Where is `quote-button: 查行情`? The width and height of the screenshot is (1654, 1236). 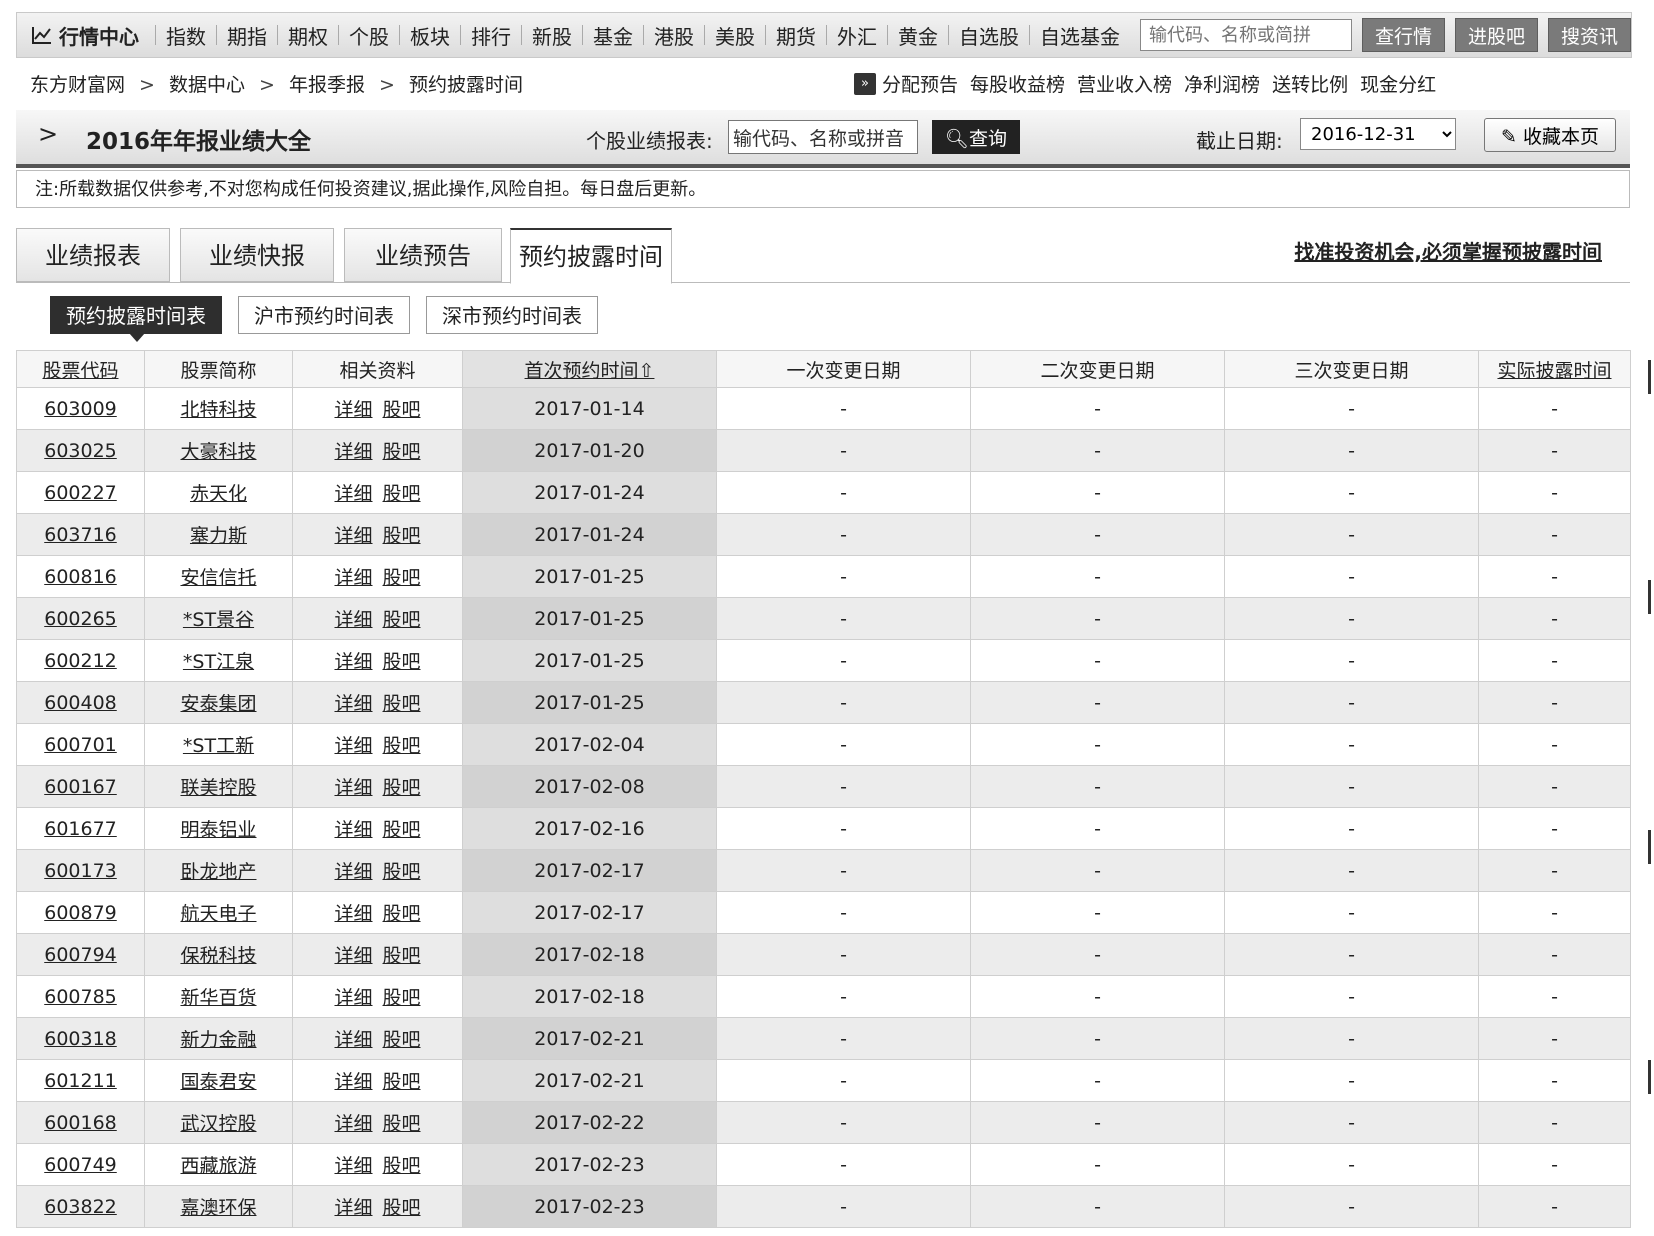 quote-button: 查行情 is located at coordinates (1403, 35).